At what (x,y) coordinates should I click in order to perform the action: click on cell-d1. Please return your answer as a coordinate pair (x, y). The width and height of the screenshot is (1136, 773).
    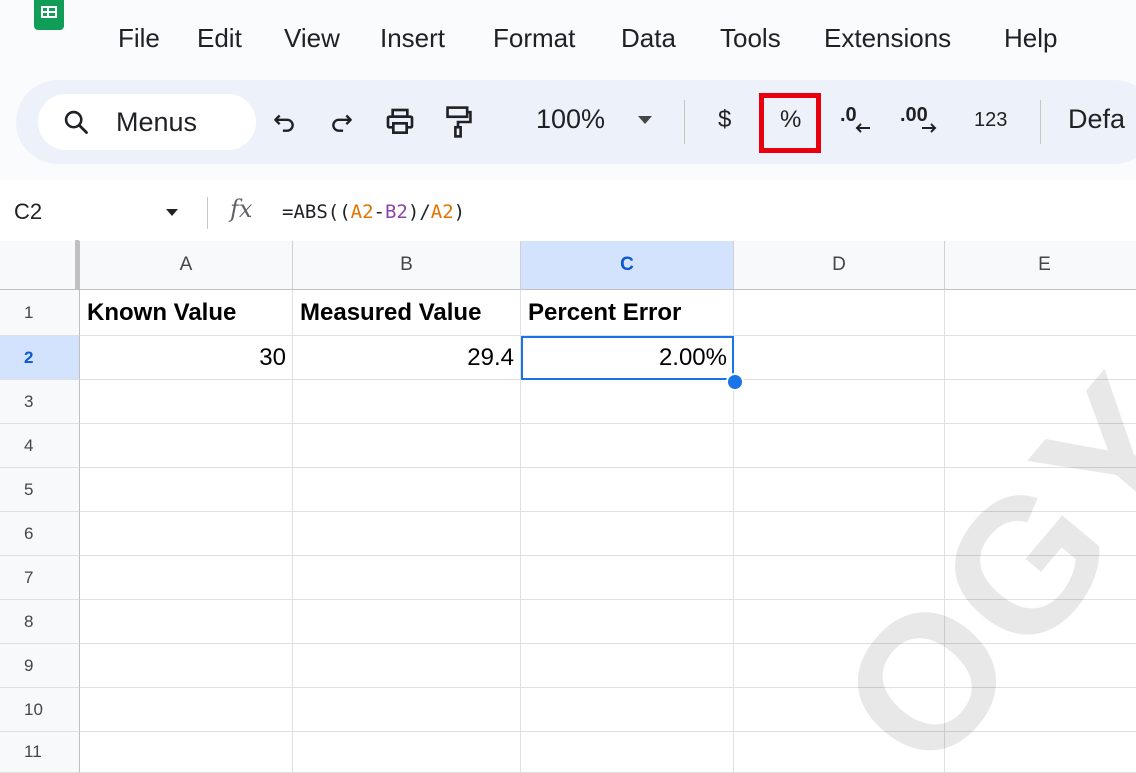
    Looking at the image, I should click on (839, 313).